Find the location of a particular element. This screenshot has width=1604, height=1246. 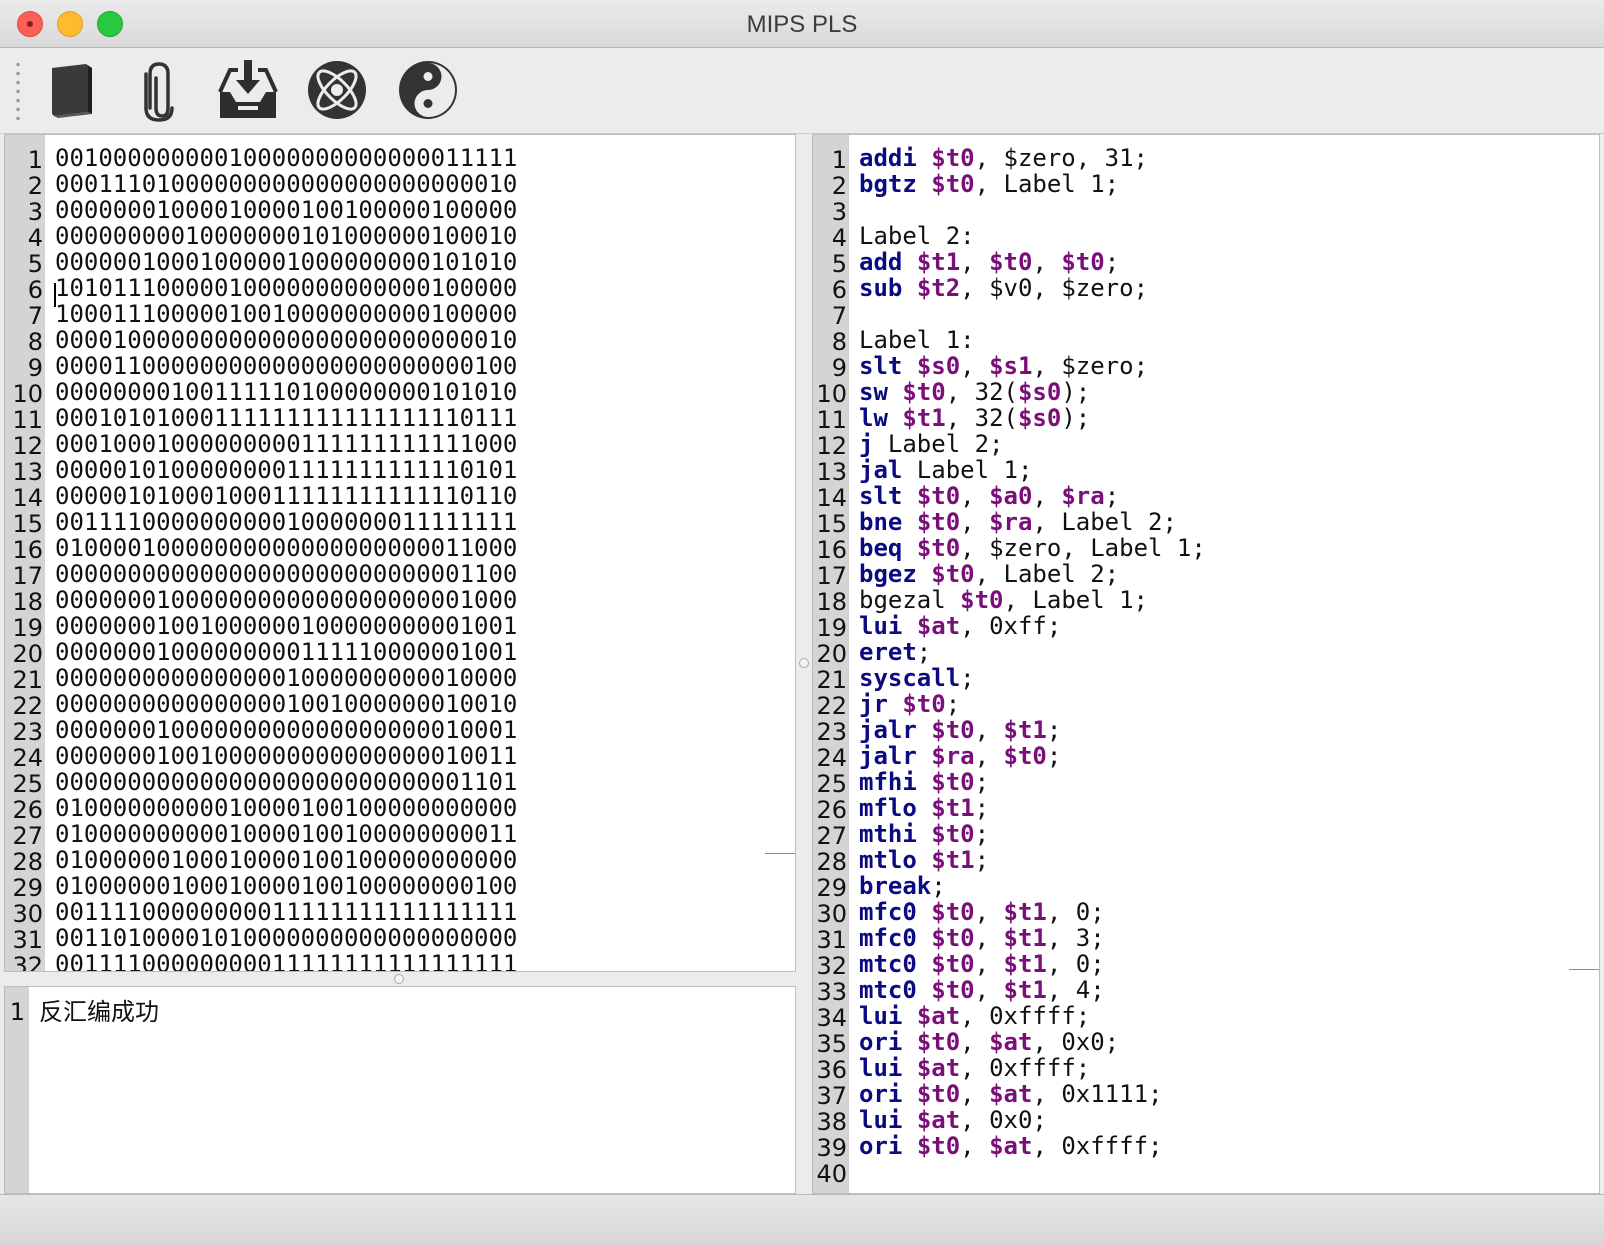

disassemble-button is located at coordinates (428, 90).